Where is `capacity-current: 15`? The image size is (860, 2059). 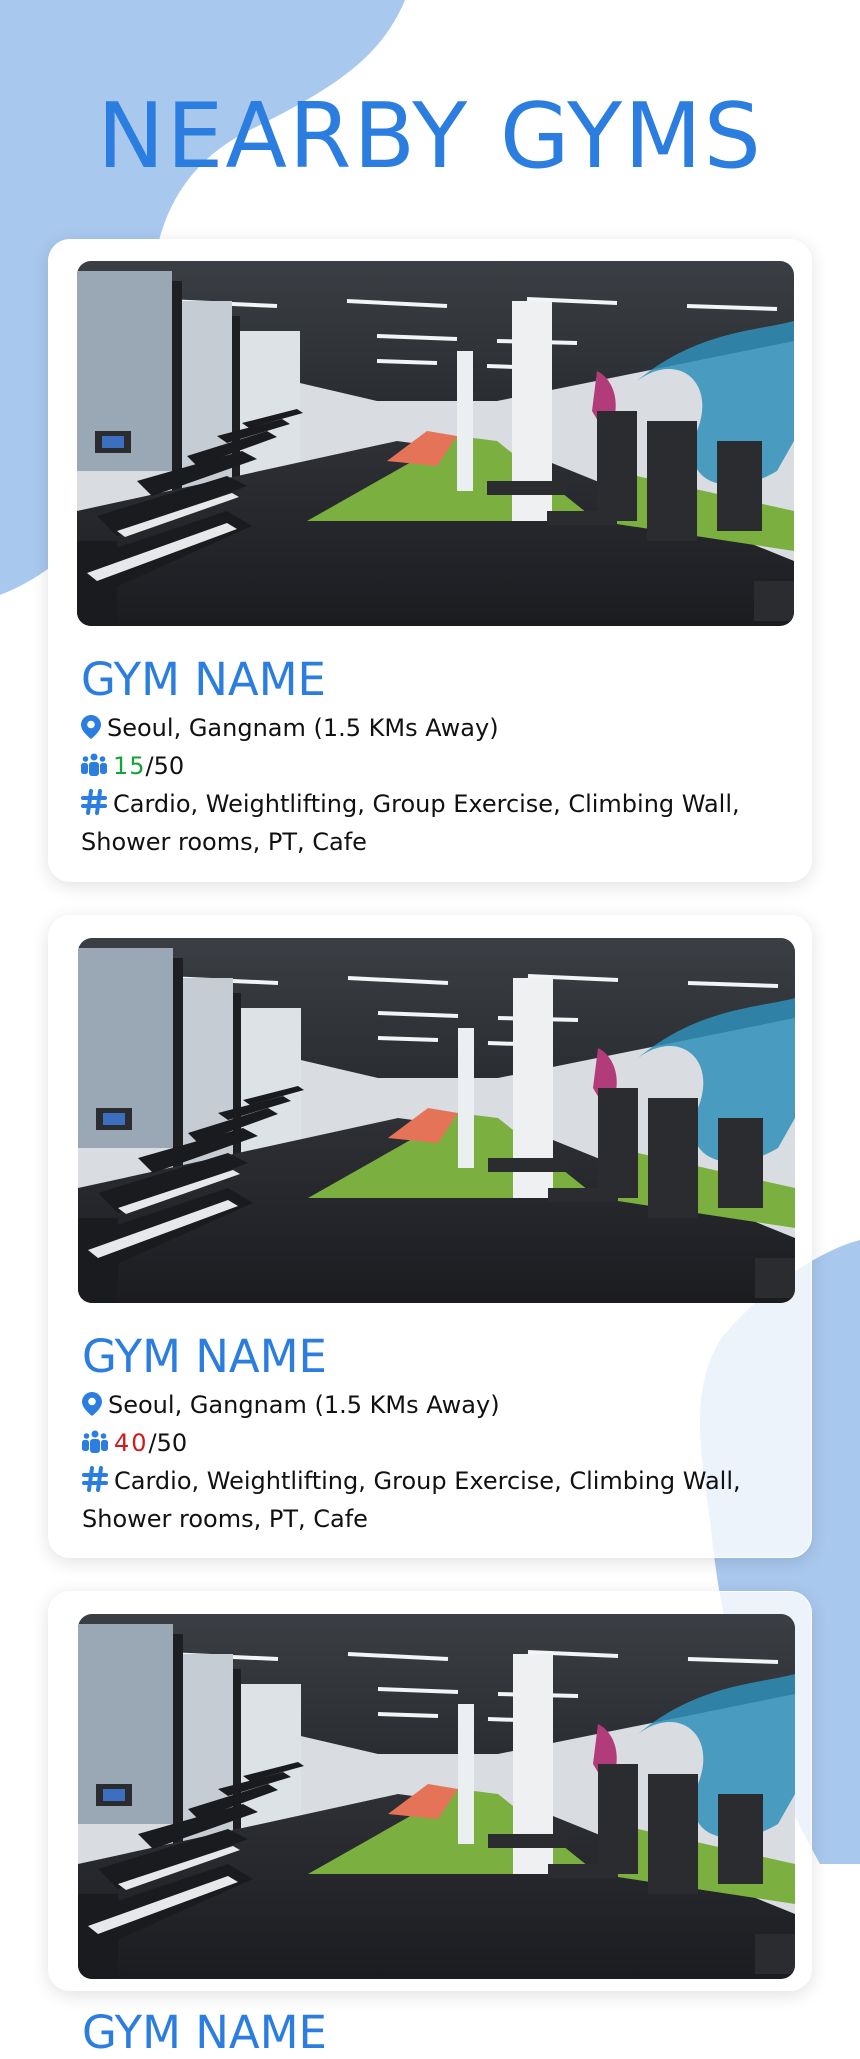 capacity-current: 15 is located at coordinates (129, 766).